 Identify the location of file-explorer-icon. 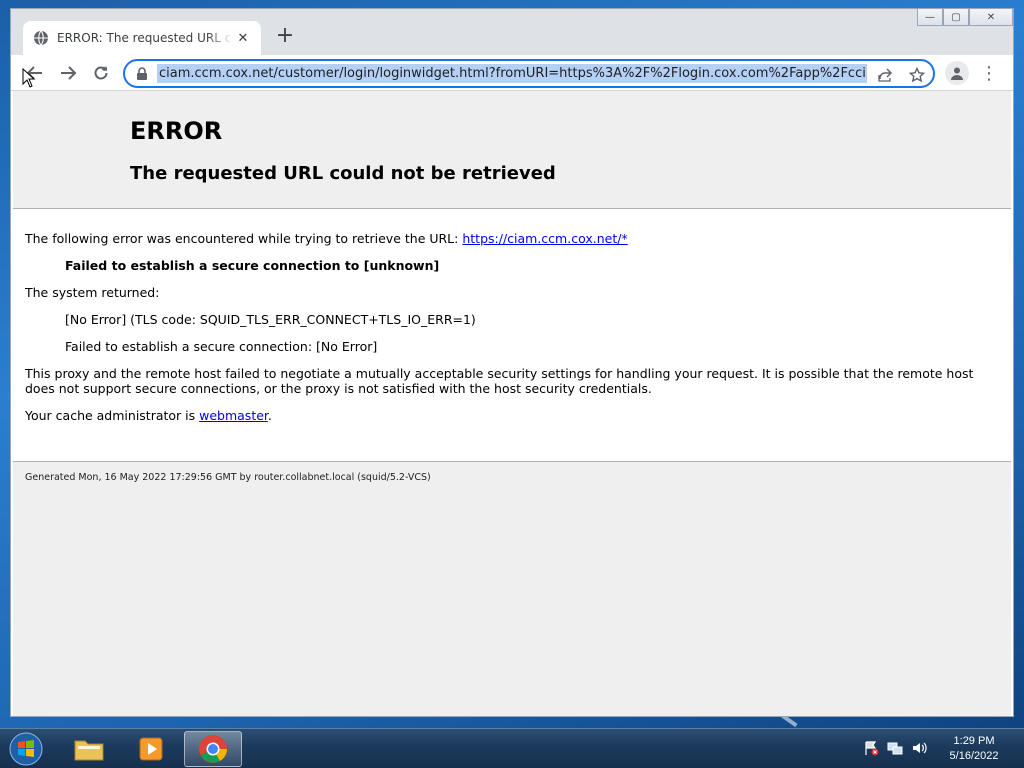
(89, 750).